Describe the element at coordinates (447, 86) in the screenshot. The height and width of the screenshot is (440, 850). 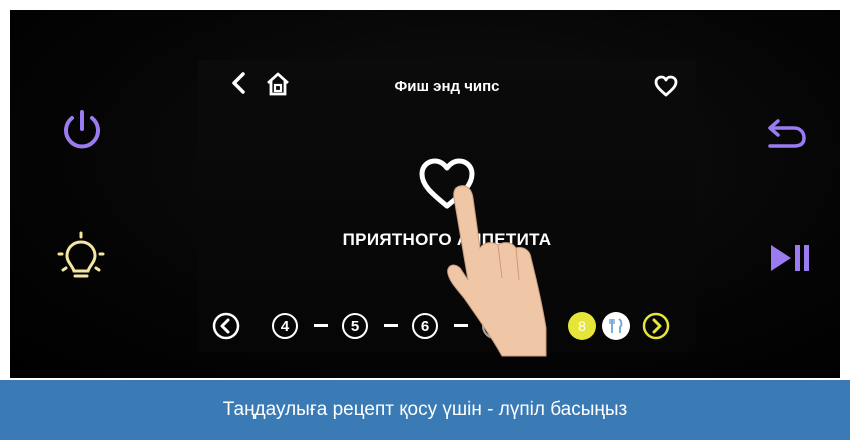
I see `recipe-title: Фиш энд чипс` at that location.